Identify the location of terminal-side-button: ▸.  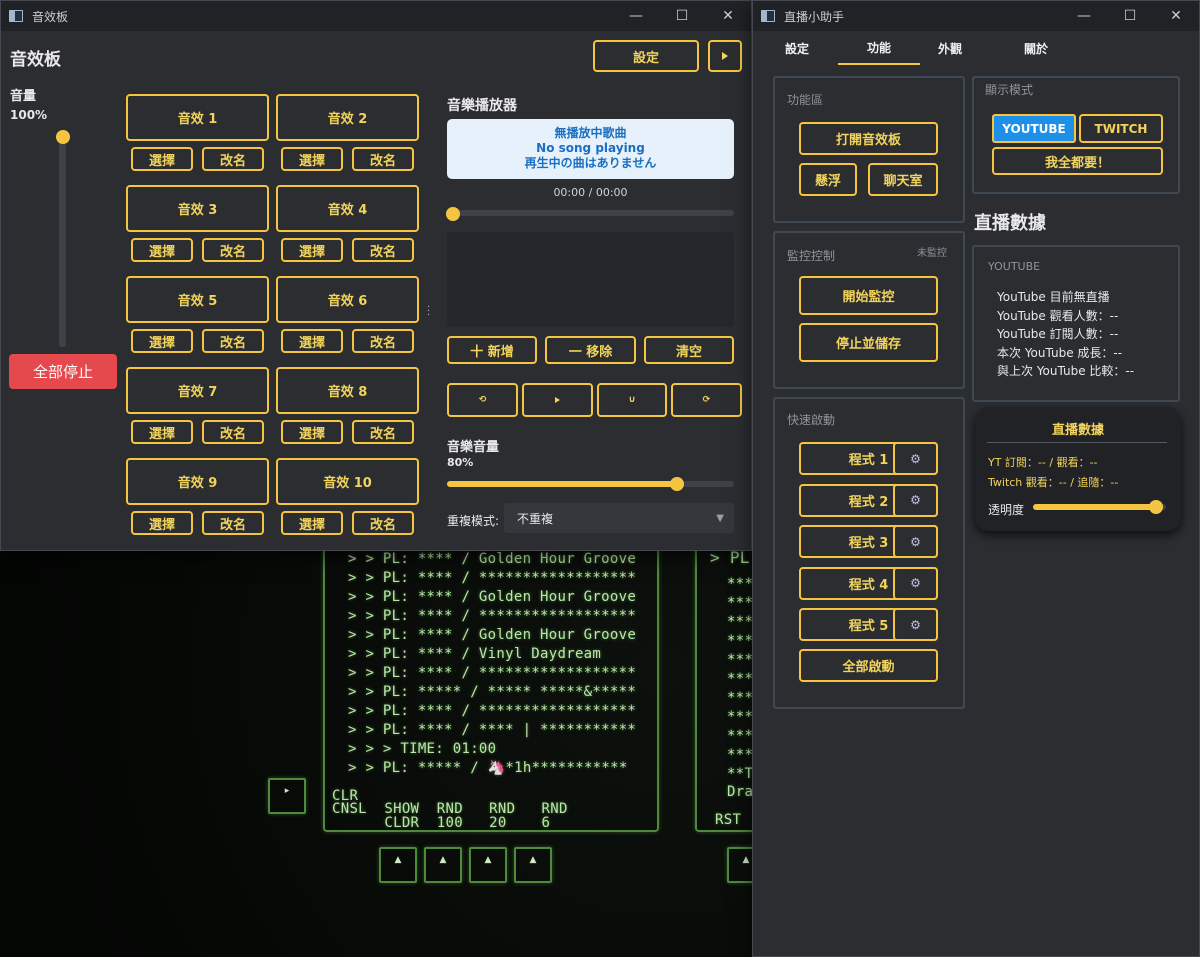
(287, 796).